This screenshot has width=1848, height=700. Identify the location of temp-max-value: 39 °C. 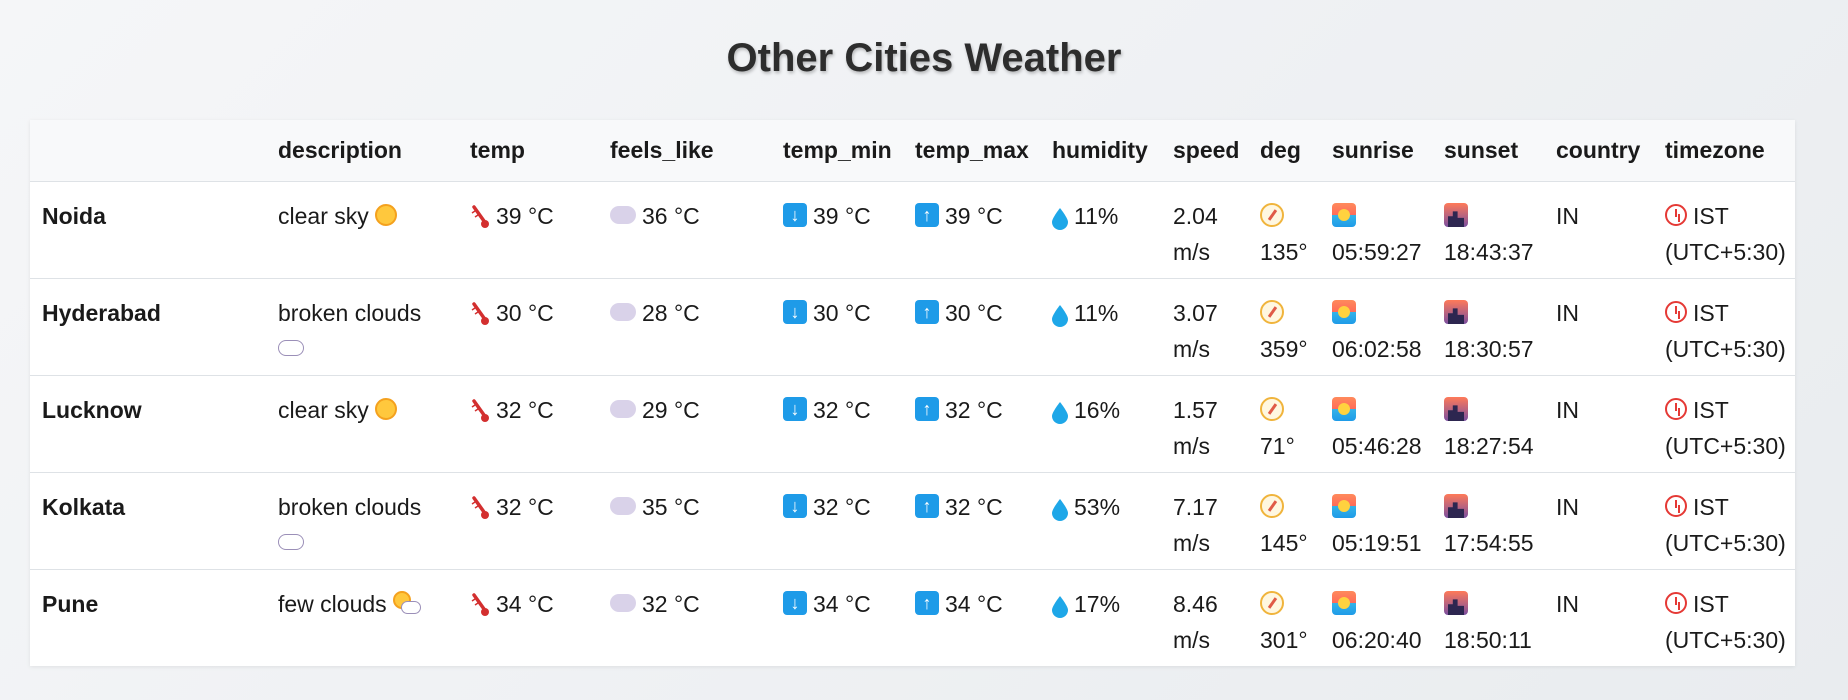
(974, 215).